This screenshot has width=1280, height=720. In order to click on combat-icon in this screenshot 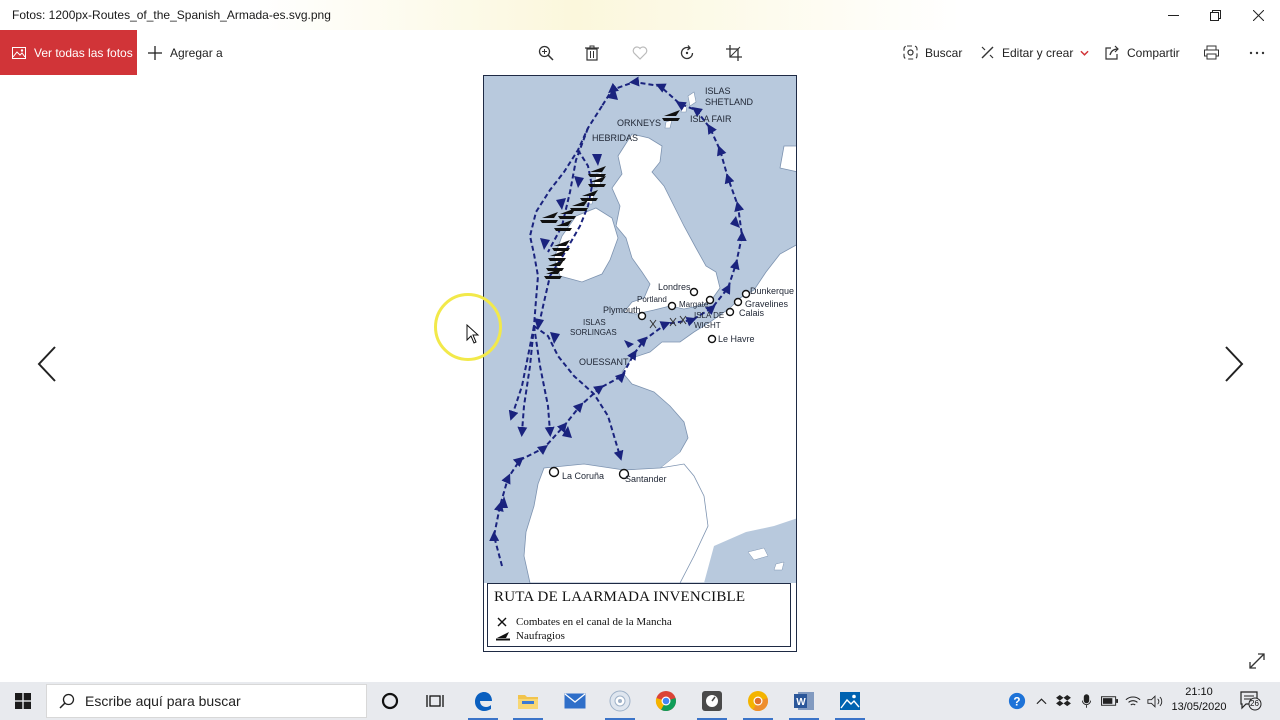, I will do `click(502, 622)`.